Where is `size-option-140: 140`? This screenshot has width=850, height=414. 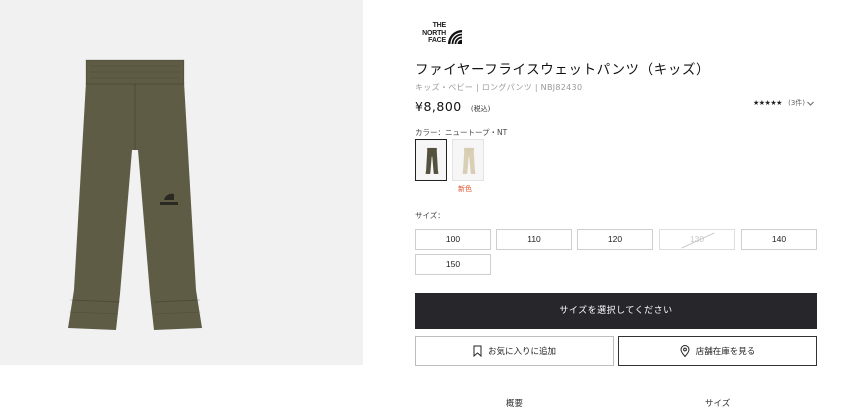
size-option-140: 140 is located at coordinates (779, 239).